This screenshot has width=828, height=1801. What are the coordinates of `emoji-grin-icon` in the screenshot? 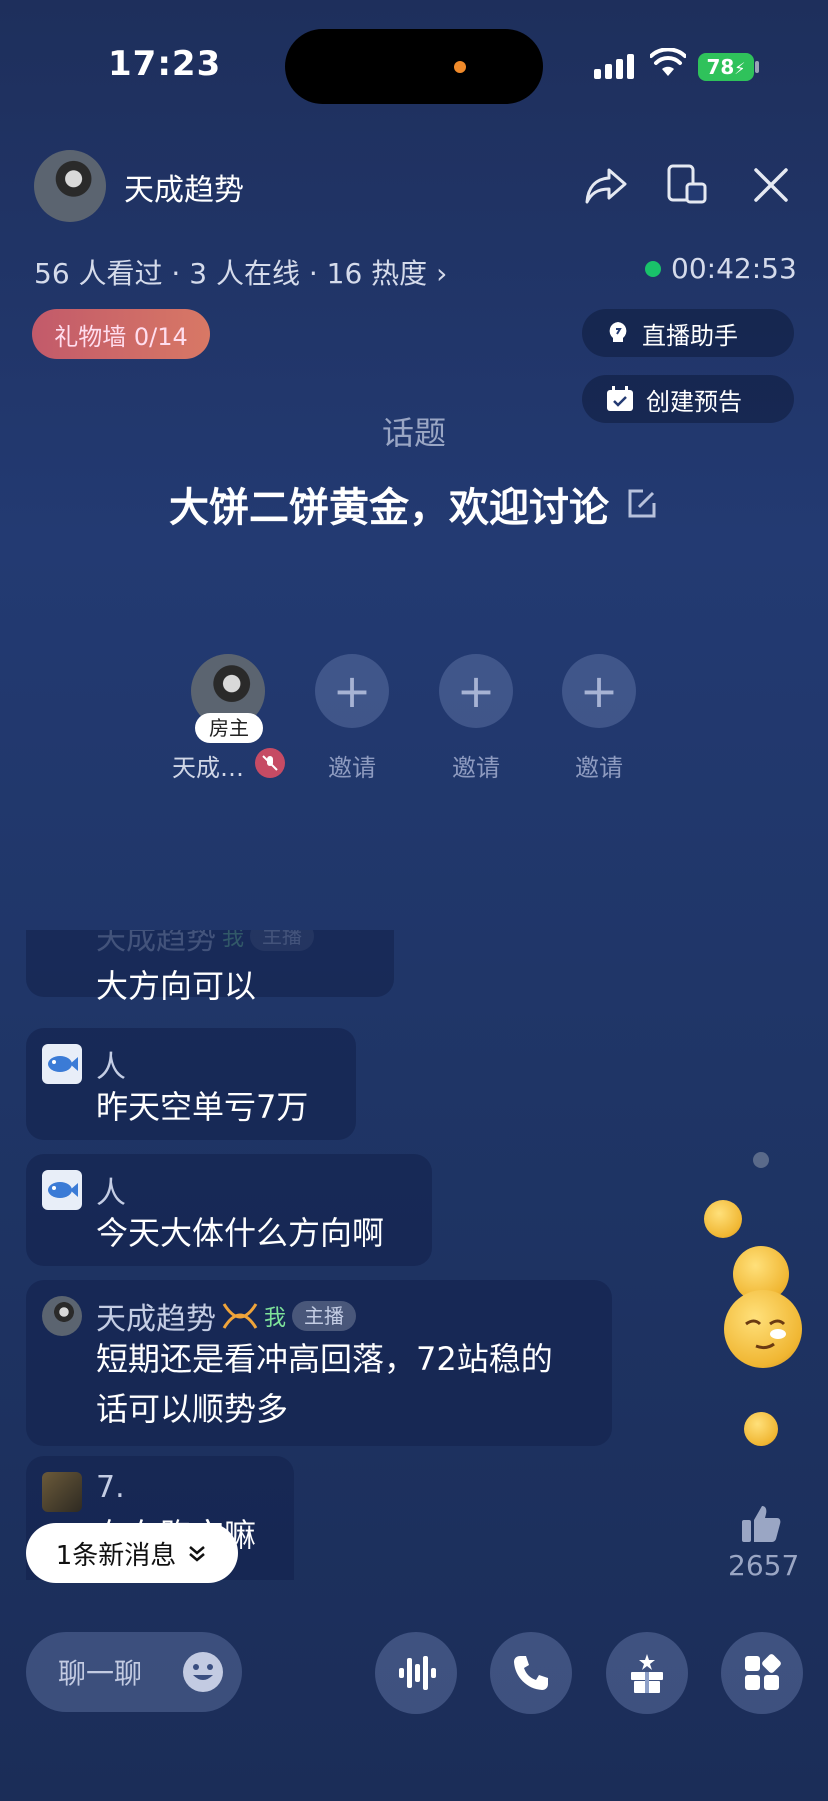 It's located at (723, 1219).